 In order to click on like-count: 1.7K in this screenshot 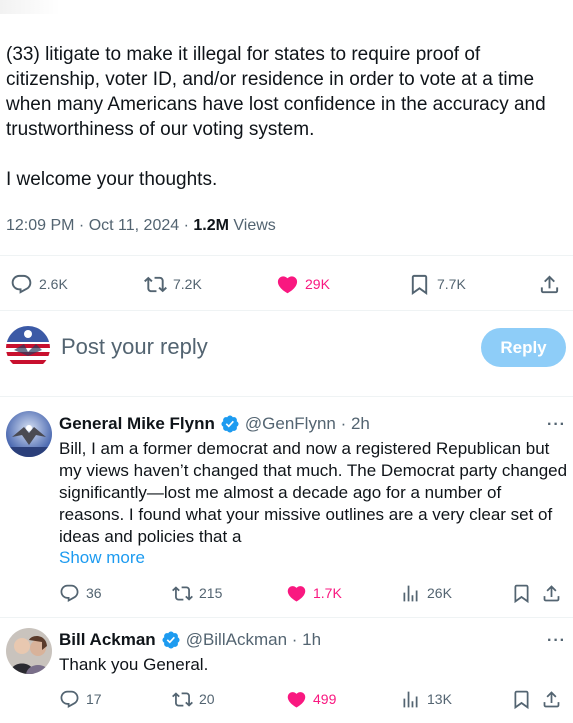, I will do `click(327, 593)`.